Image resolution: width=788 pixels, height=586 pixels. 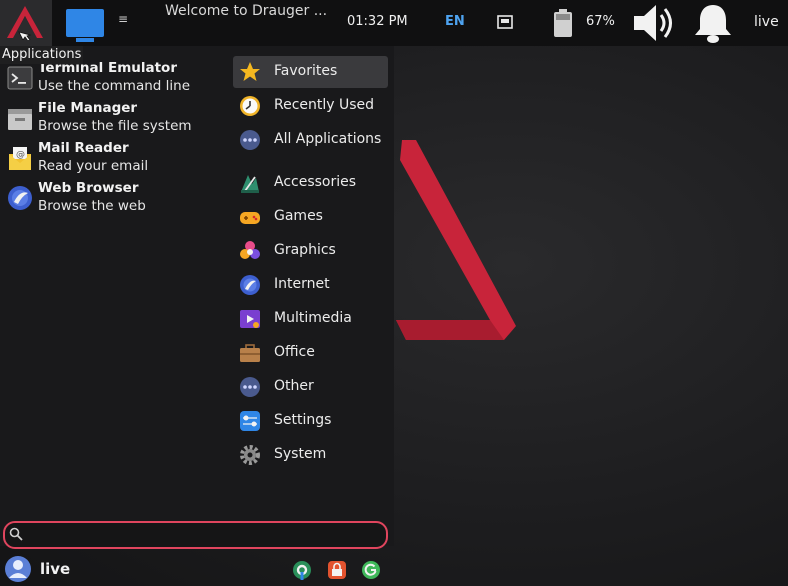 I want to click on category-settings: Settings, so click(x=310, y=421).